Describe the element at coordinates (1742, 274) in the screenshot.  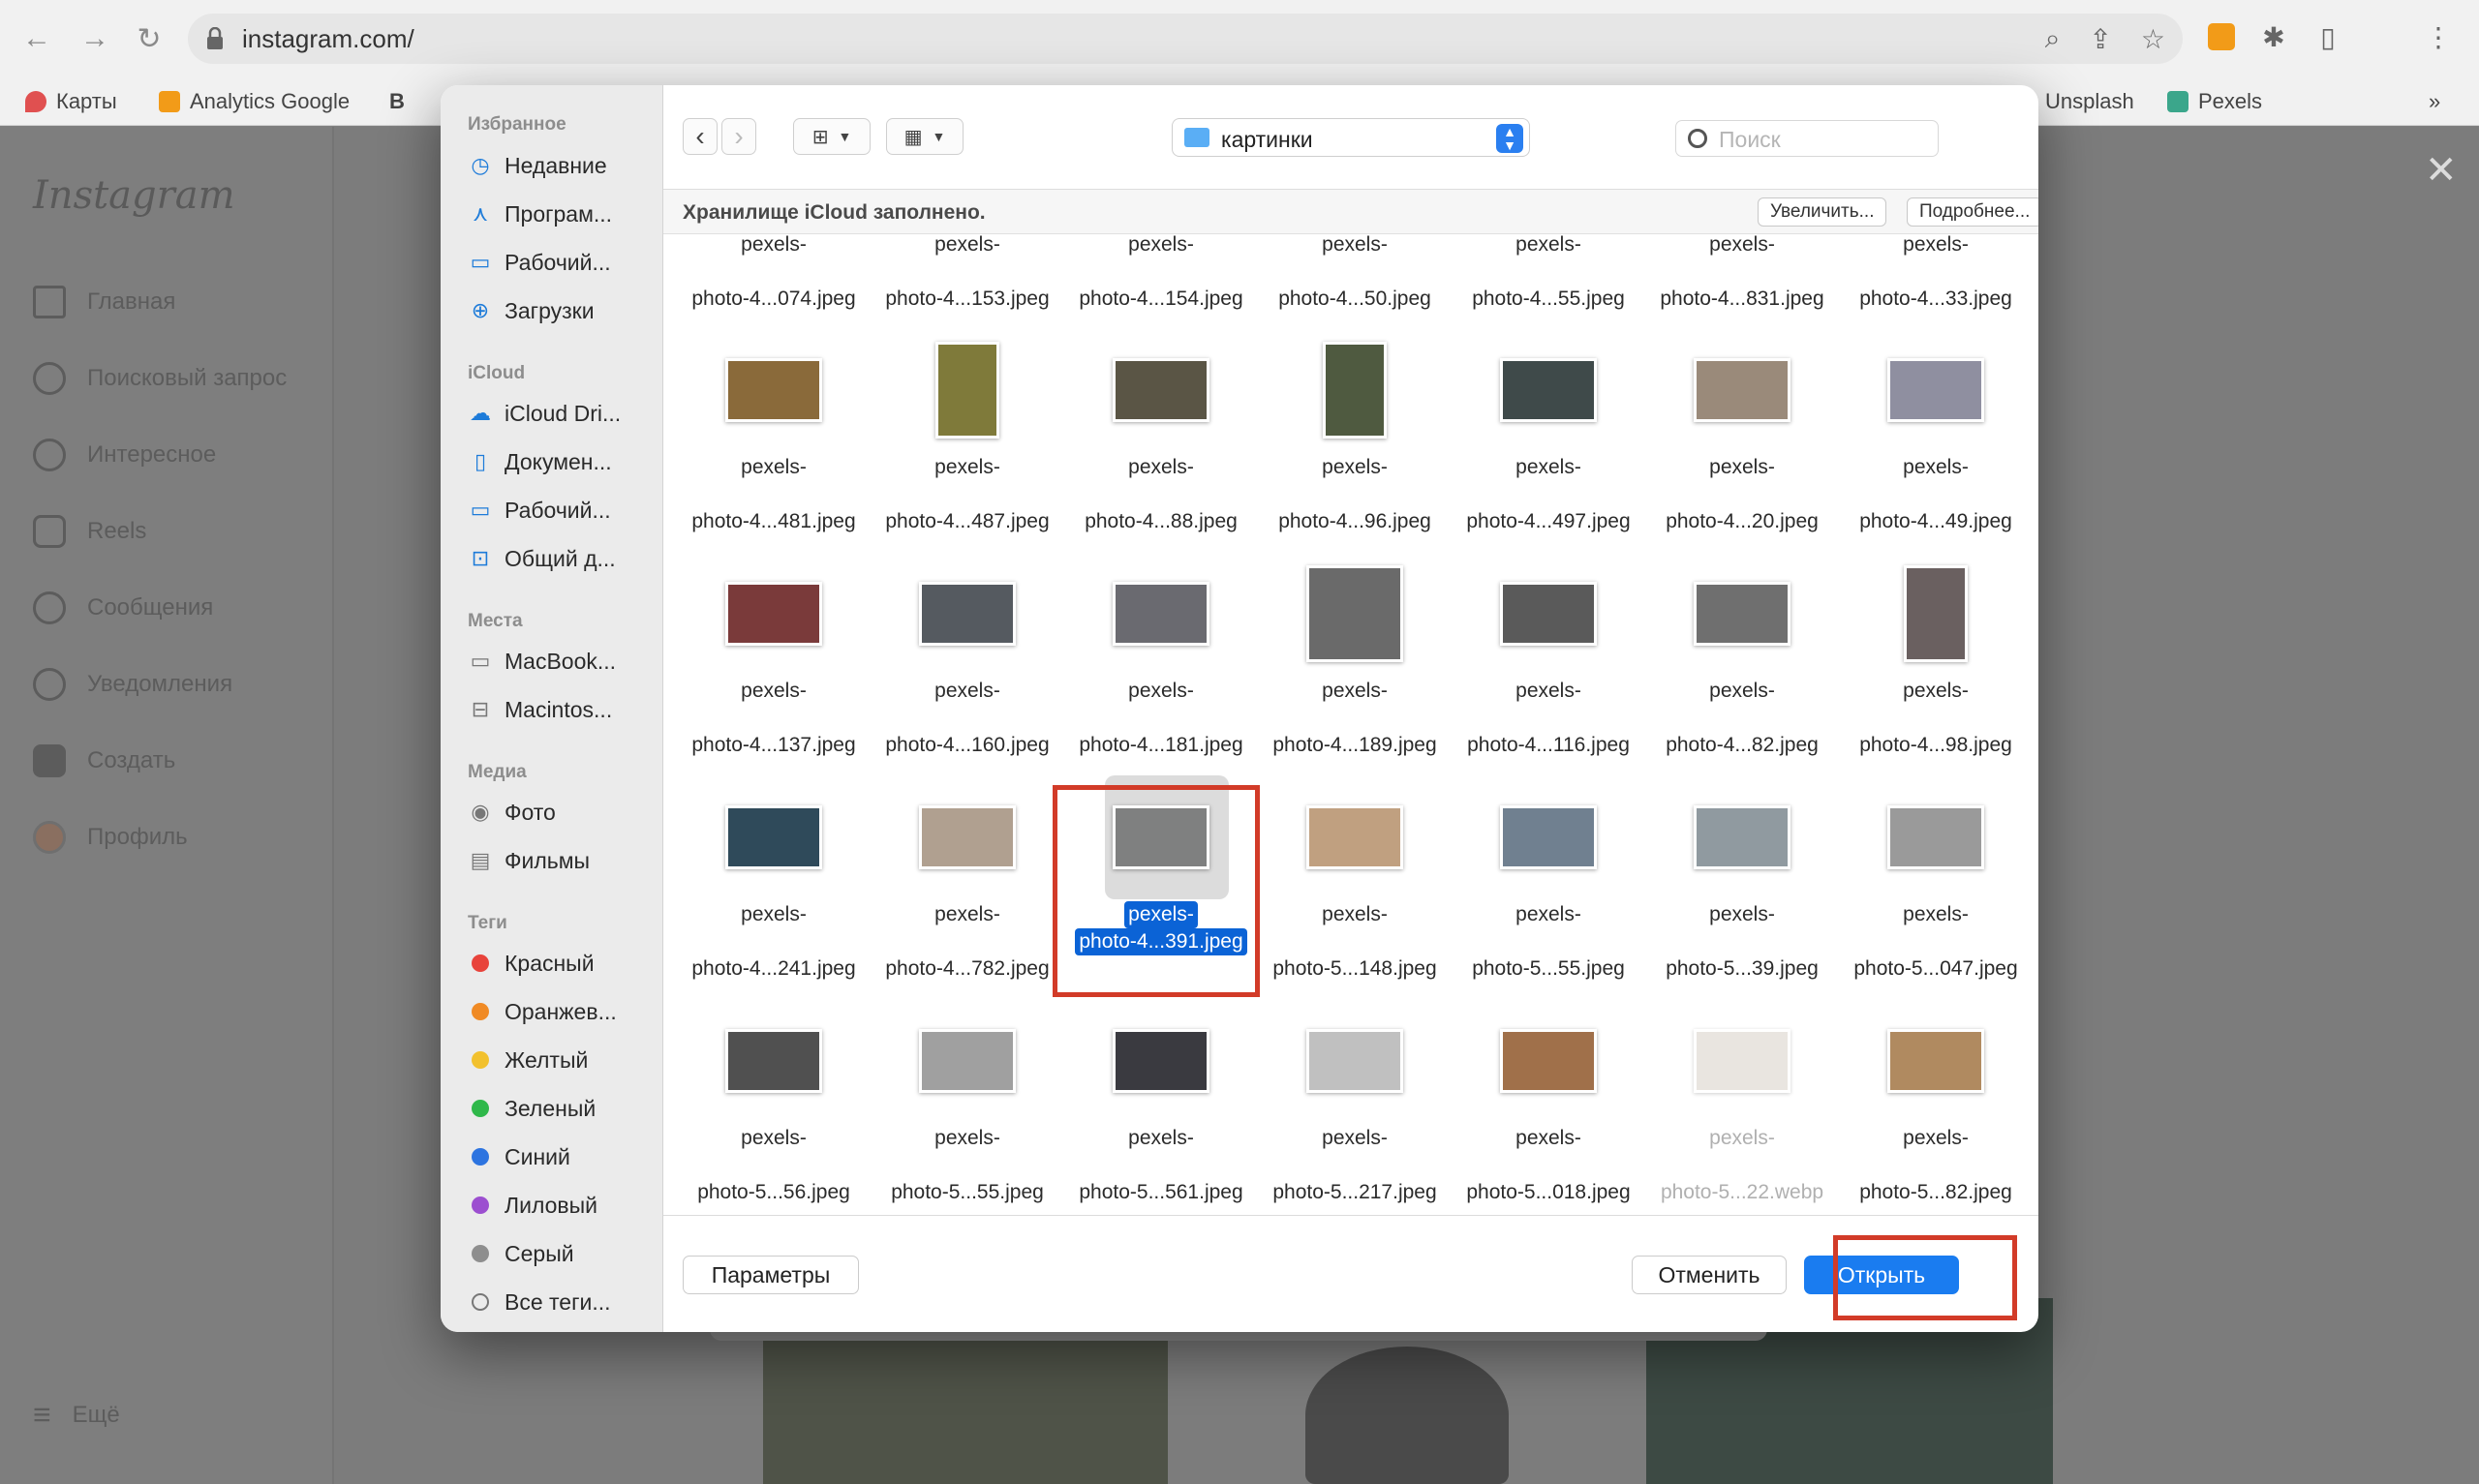
I see `file-item: pexels-photo-4...831.jpeg` at that location.